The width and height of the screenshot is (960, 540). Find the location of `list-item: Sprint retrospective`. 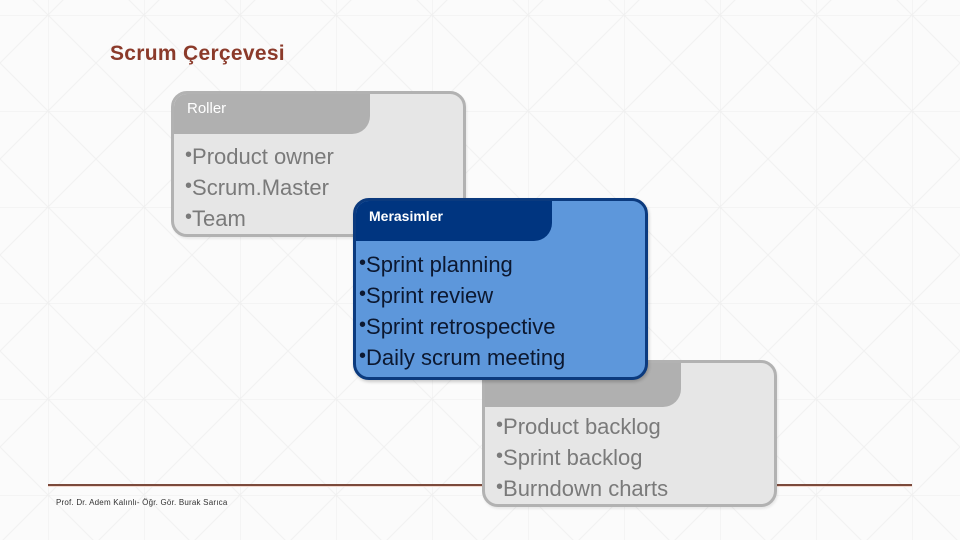

list-item: Sprint retrospective is located at coordinates (462, 327).